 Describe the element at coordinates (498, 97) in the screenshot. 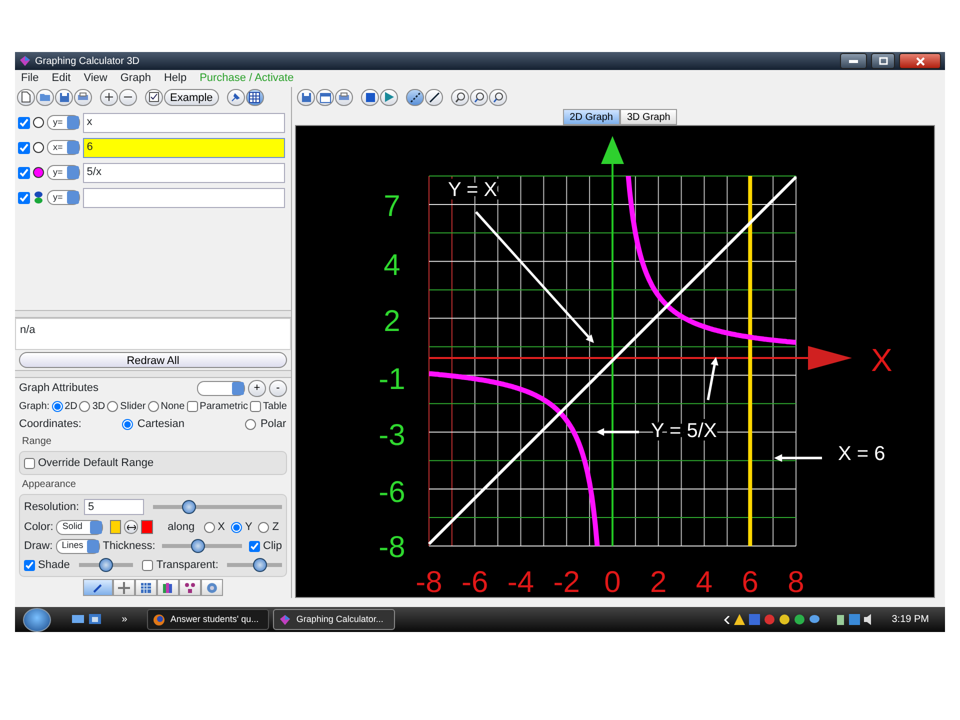

I see `zoom-out-button` at that location.